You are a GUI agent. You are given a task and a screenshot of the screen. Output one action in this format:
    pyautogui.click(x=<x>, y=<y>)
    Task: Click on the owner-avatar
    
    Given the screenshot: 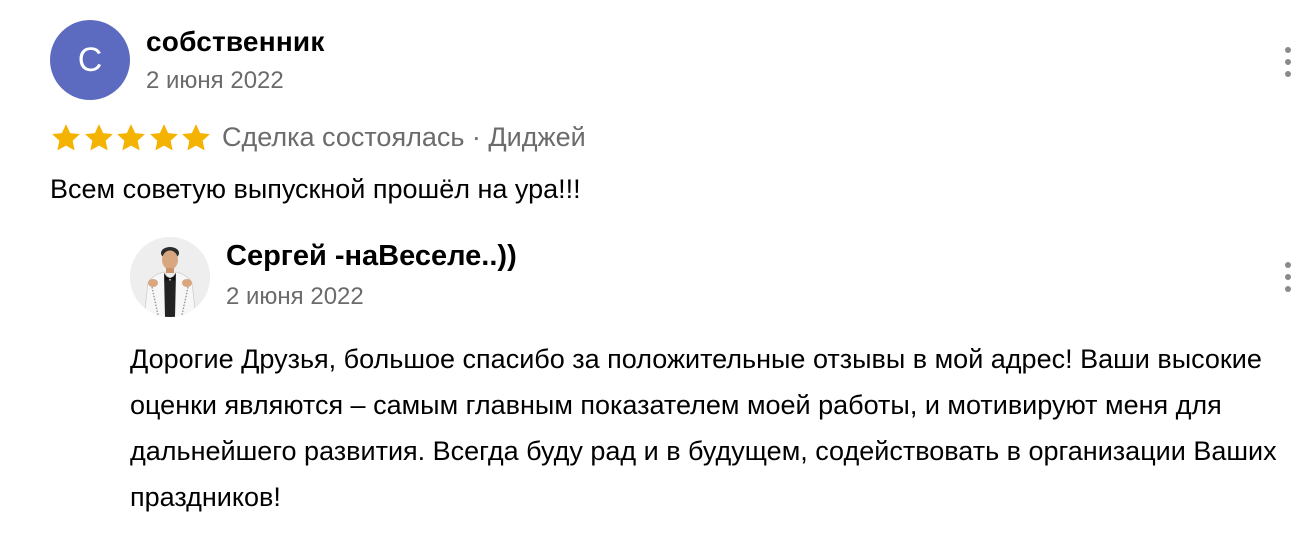 What is the action you would take?
    pyautogui.click(x=170, y=277)
    